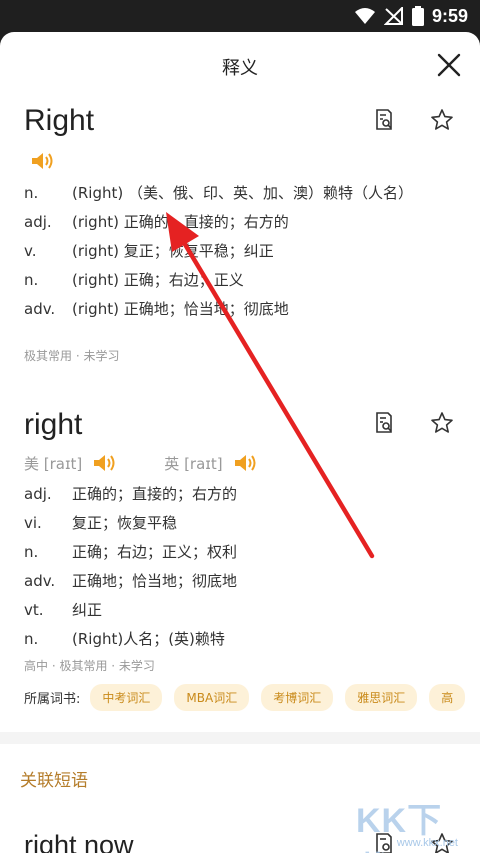 This screenshot has width=480, height=853. Describe the element at coordinates (125, 523) in the screenshot. I see `definition-text: 复正；恢复平稳` at that location.